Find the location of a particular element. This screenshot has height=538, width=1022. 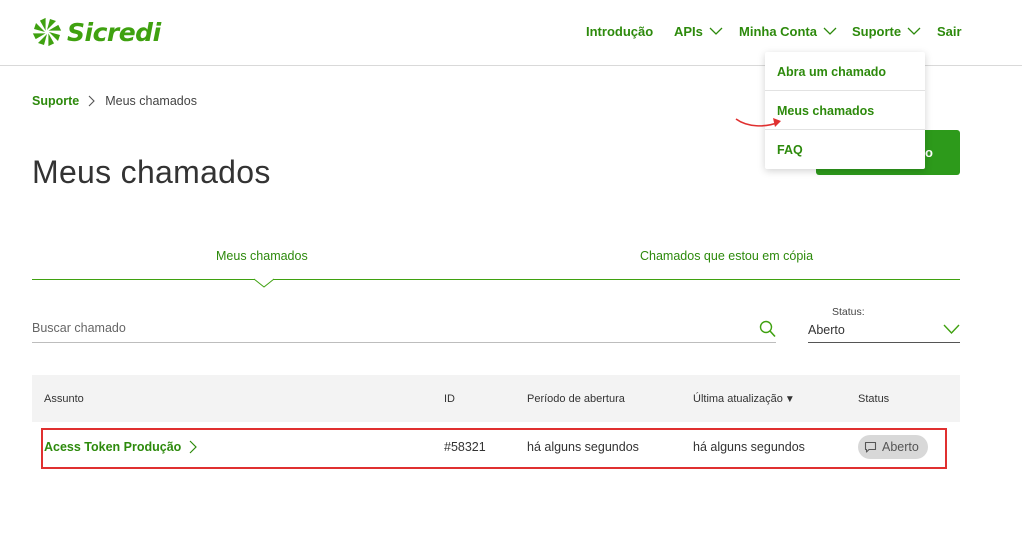

nav-item-introducao: Introdução is located at coordinates (619, 31).